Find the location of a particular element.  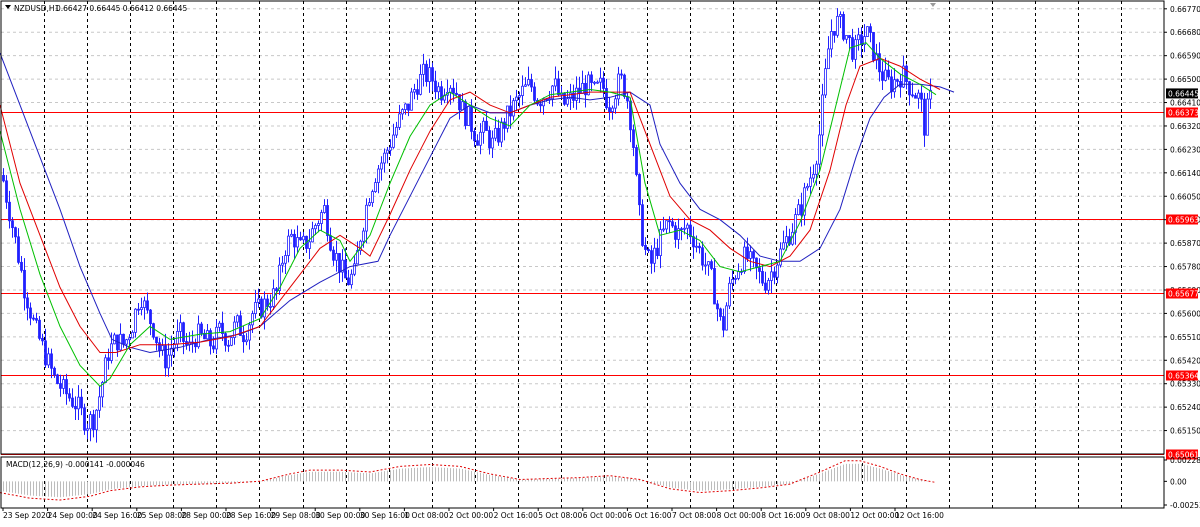

price-tick-label: 0.66590 is located at coordinates (1185, 56).